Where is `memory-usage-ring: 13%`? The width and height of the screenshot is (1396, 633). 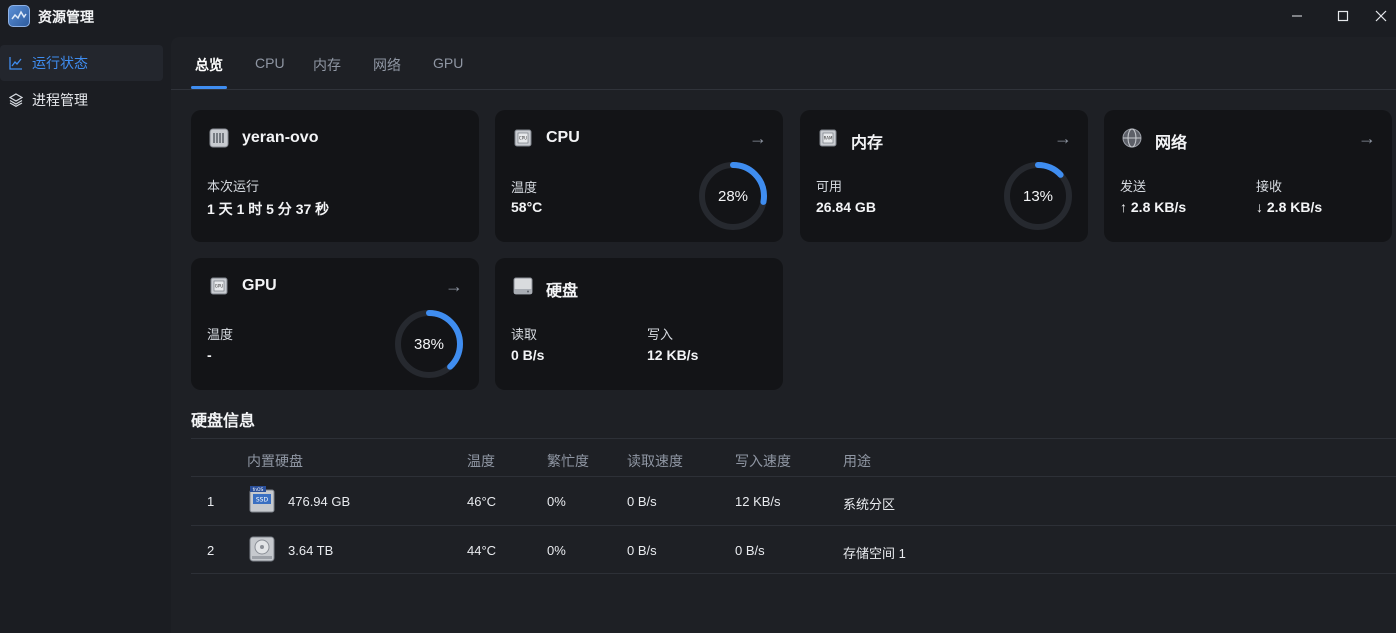 memory-usage-ring: 13% is located at coordinates (1038, 196).